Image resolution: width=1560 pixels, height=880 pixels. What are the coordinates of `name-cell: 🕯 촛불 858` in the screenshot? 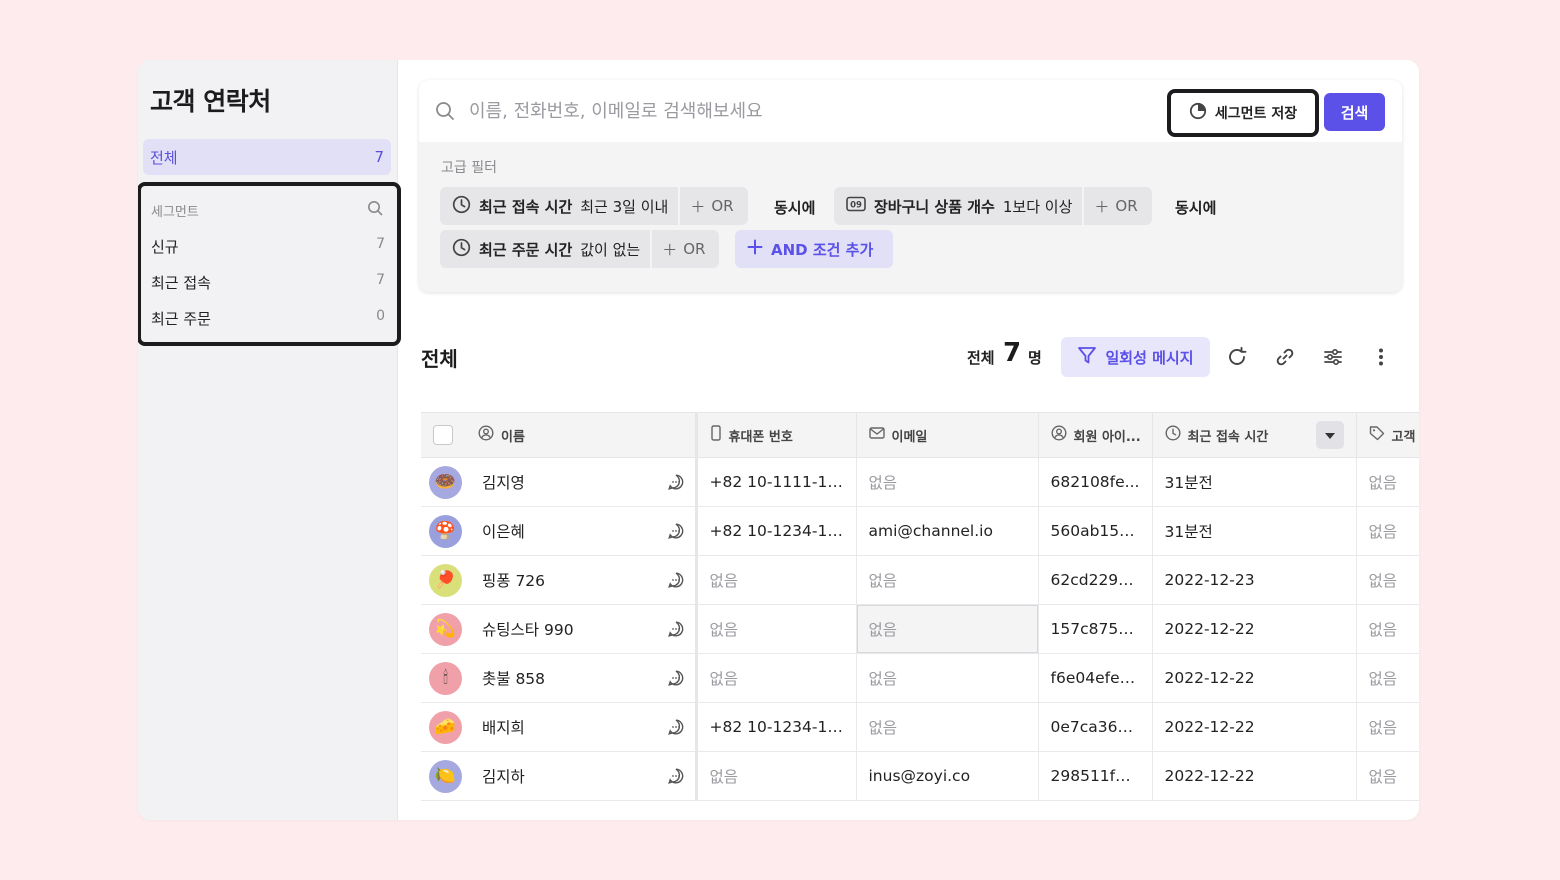 It's located at (559, 678).